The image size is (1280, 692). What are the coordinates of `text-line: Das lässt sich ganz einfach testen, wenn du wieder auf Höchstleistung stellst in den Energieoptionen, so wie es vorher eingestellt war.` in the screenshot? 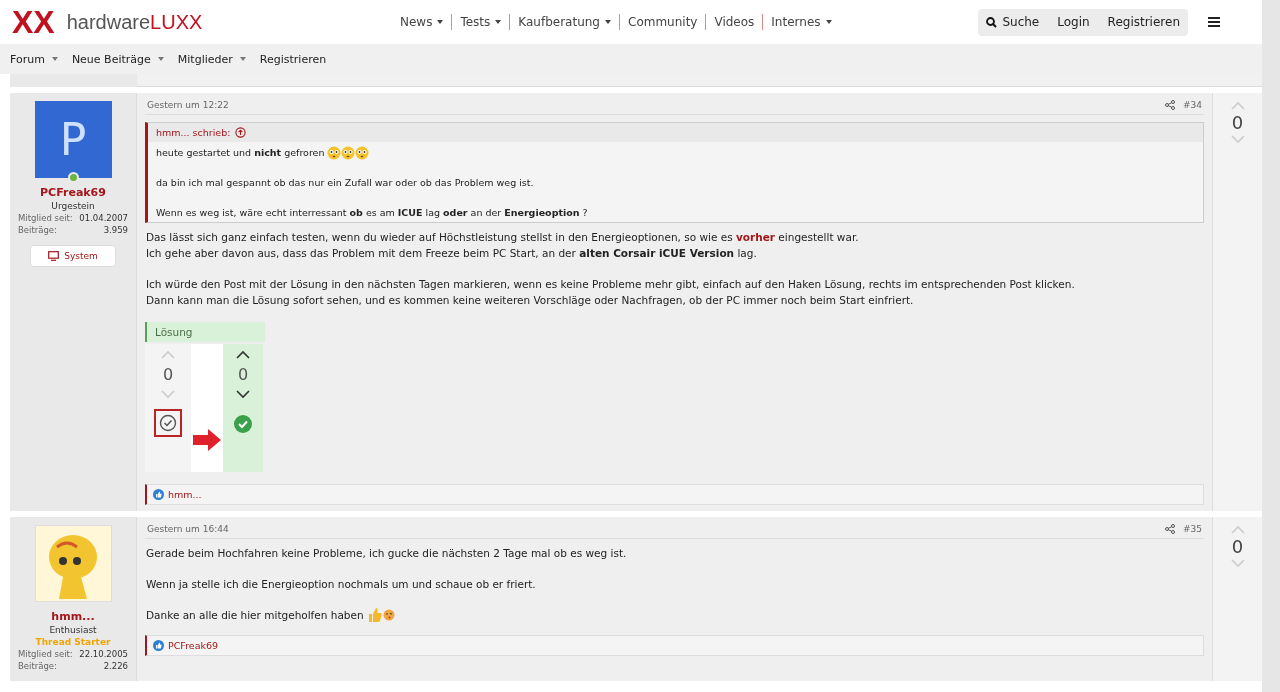 It's located at (502, 237).